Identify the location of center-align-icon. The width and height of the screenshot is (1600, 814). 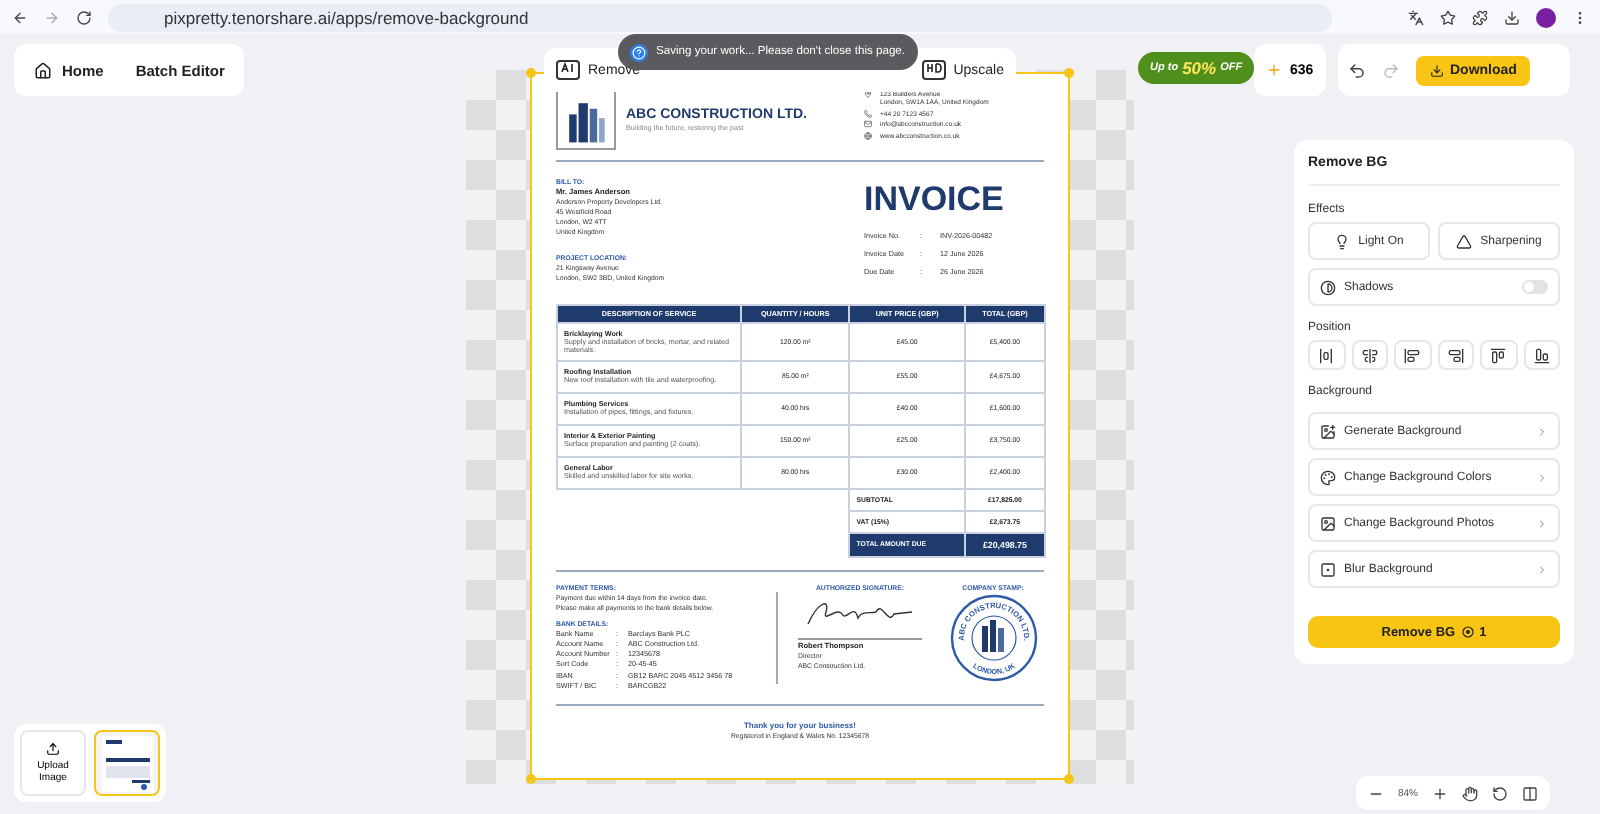
(1369, 355).